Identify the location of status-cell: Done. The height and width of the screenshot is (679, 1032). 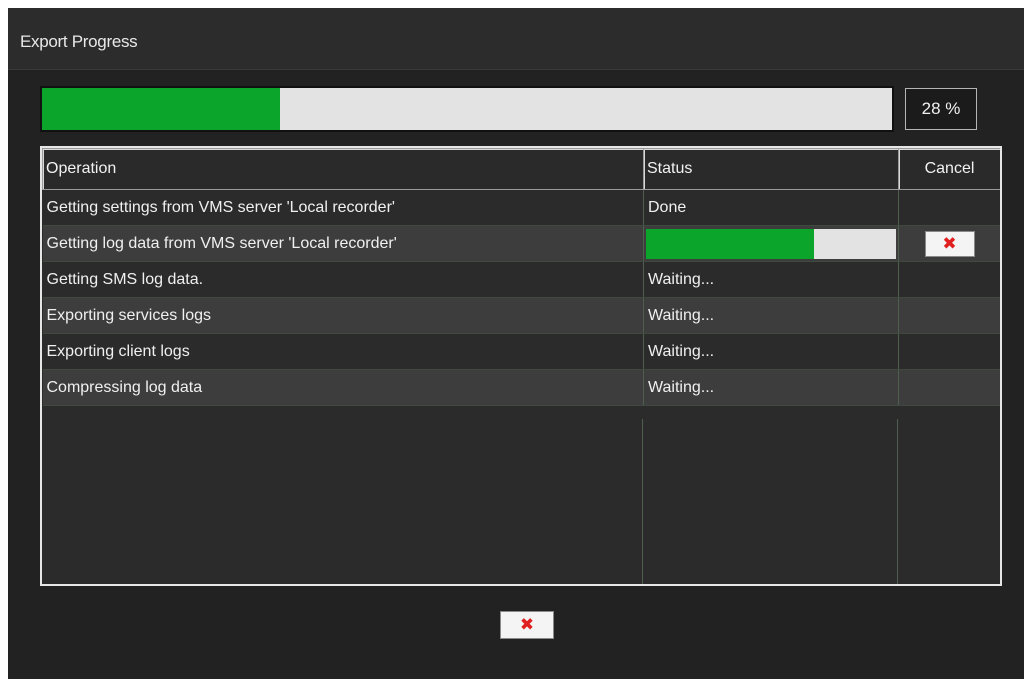
(771, 207).